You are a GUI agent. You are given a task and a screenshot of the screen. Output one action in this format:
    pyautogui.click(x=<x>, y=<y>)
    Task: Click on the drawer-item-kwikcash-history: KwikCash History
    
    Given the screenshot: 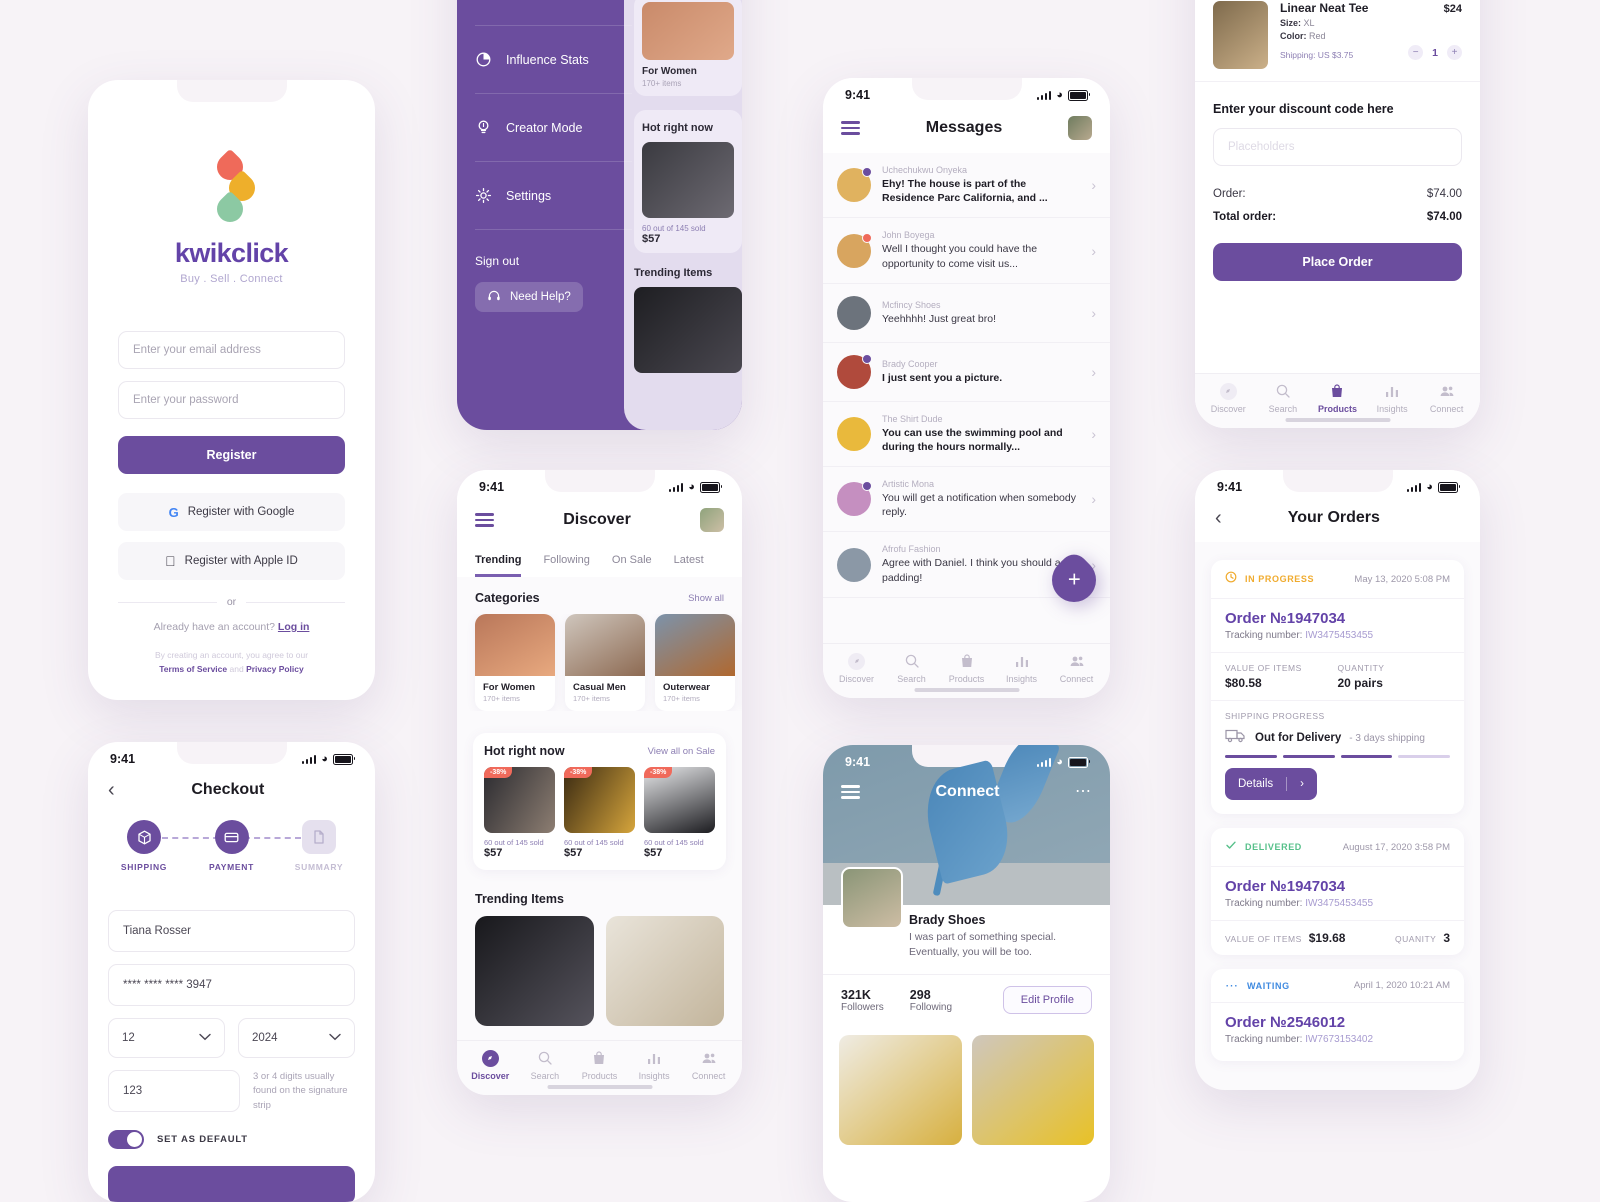 What is the action you would take?
    pyautogui.click(x=553, y=13)
    